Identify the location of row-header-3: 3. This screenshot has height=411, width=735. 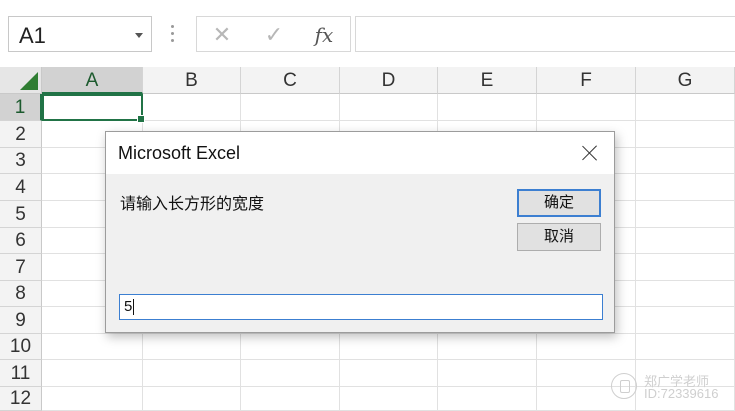
(21, 161).